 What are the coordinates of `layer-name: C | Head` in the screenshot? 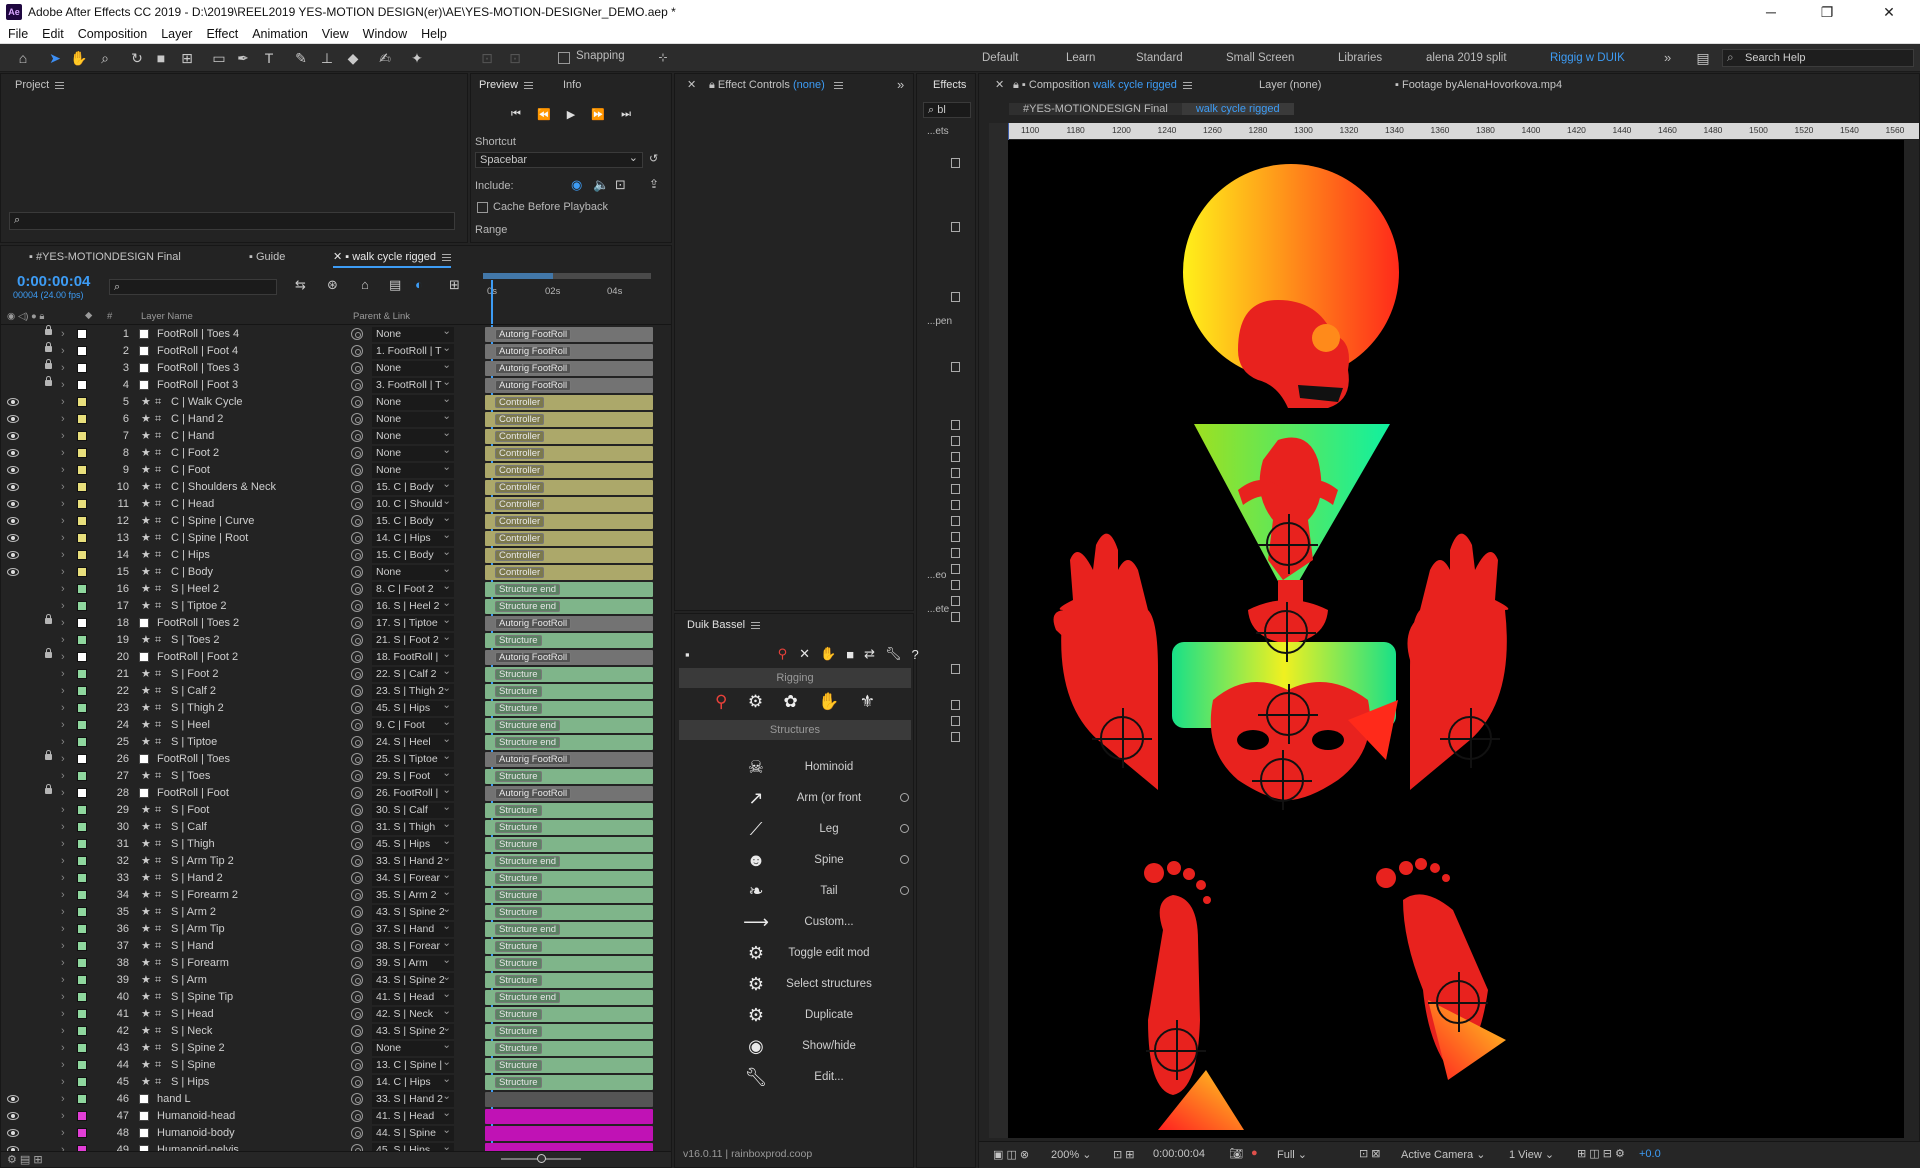 It's located at (257, 504).